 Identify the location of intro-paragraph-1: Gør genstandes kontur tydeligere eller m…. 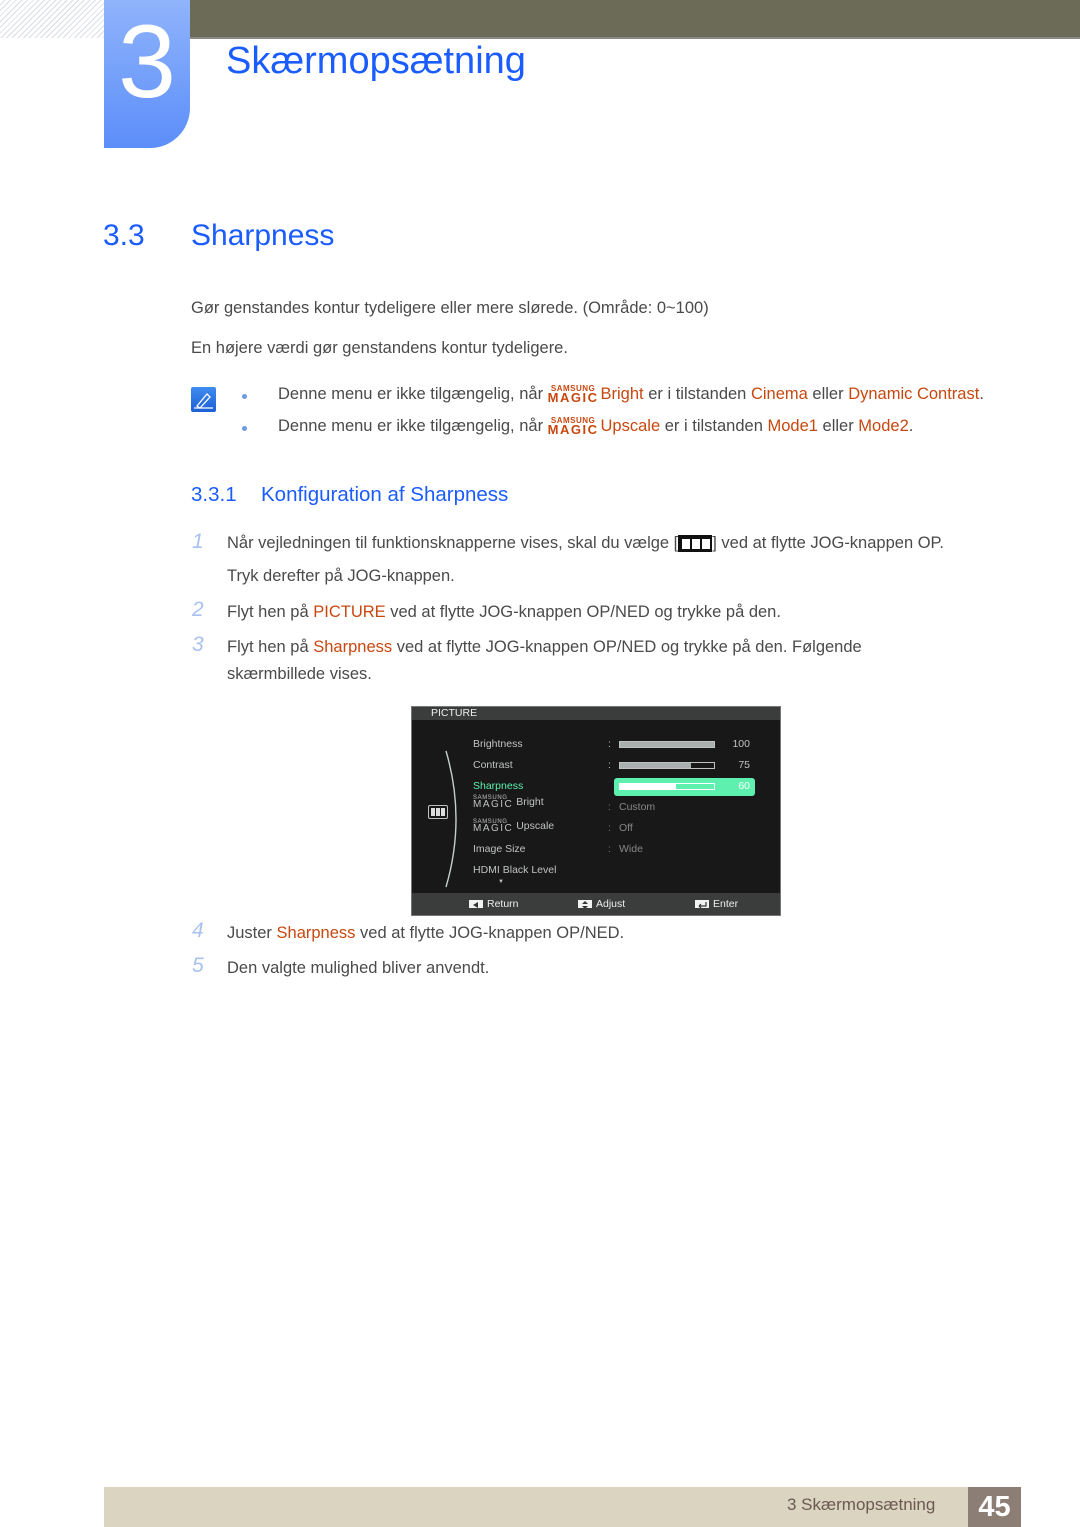
(450, 308).